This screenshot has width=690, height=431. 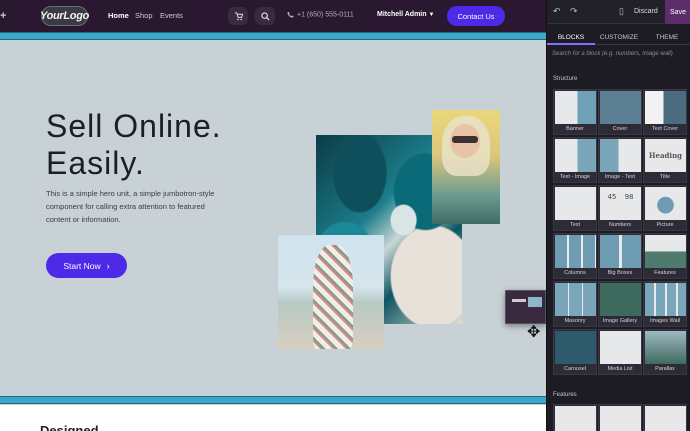 What do you see at coordinates (620, 203) in the screenshot?
I see `block-thumb-numbers: 45 98` at bounding box center [620, 203].